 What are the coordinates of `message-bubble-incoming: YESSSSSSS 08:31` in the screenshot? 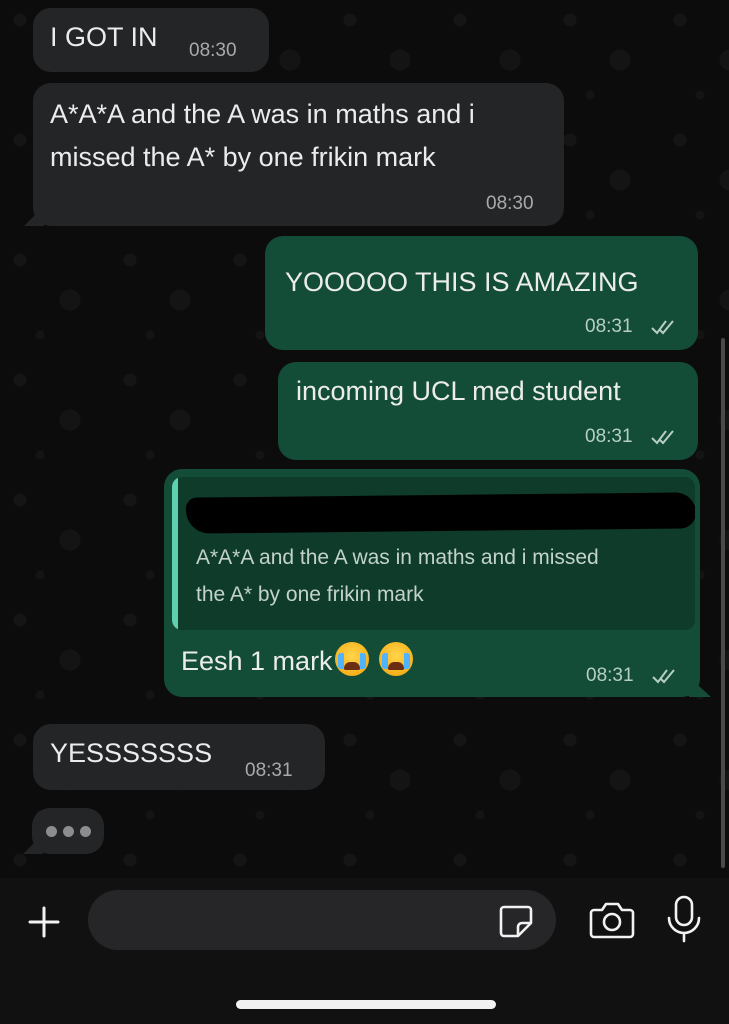 It's located at (179, 757).